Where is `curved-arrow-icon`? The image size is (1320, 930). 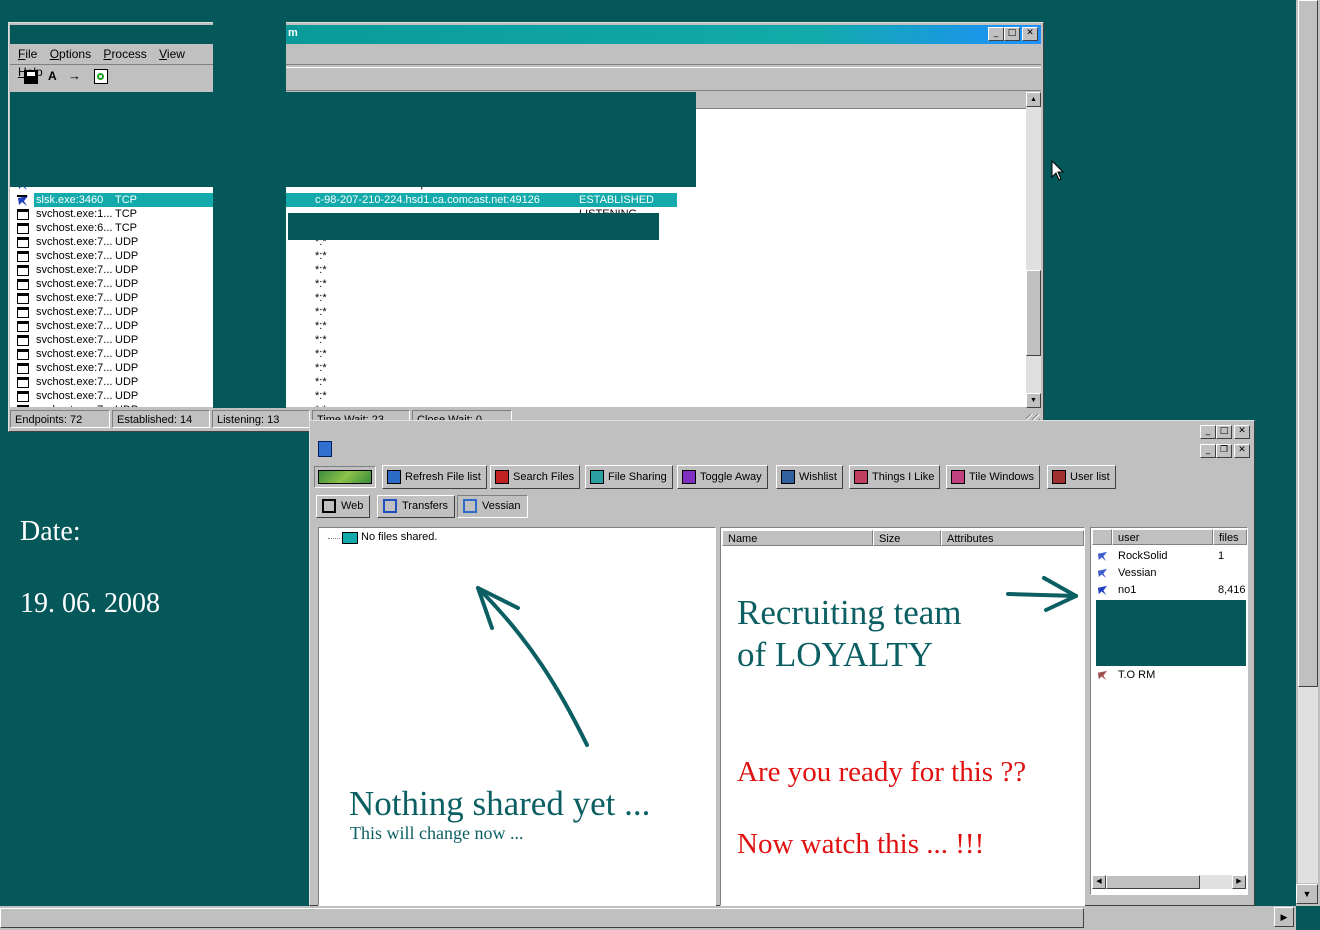
curved-arrow-icon is located at coordinates (532, 666).